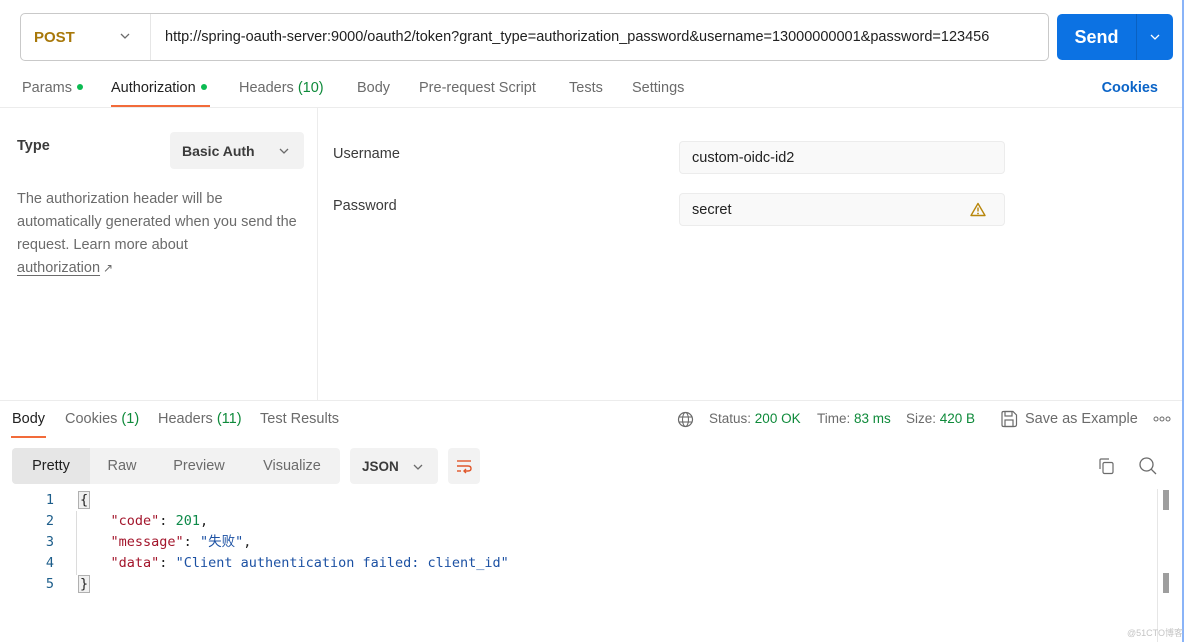 The image size is (1184, 642). Describe the element at coordinates (1162, 419) in the screenshot. I see `more-options-icon` at that location.